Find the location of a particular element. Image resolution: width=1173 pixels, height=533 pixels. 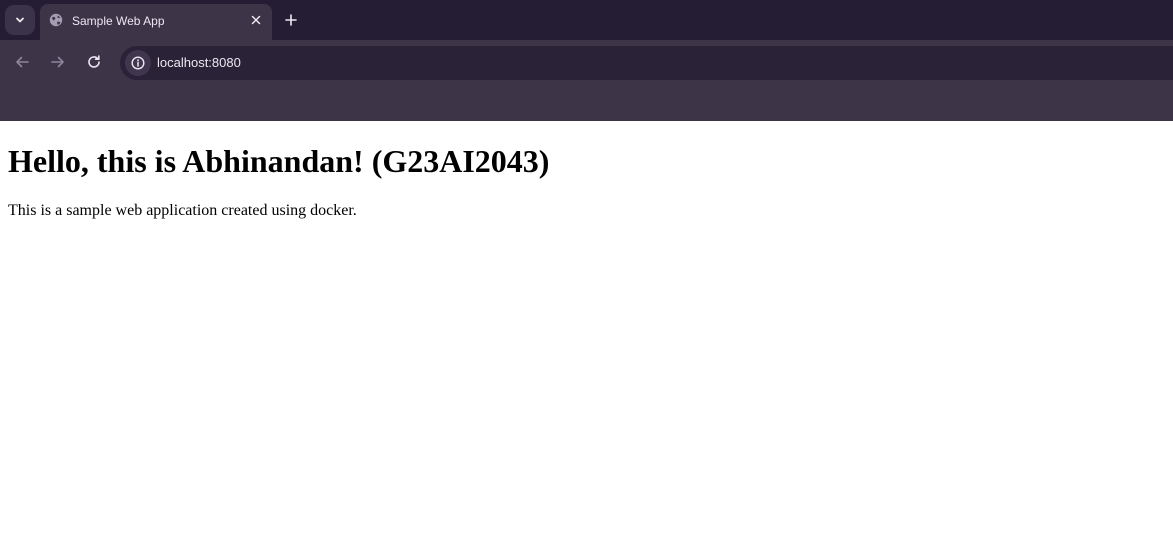

back-button is located at coordinates (22, 62).